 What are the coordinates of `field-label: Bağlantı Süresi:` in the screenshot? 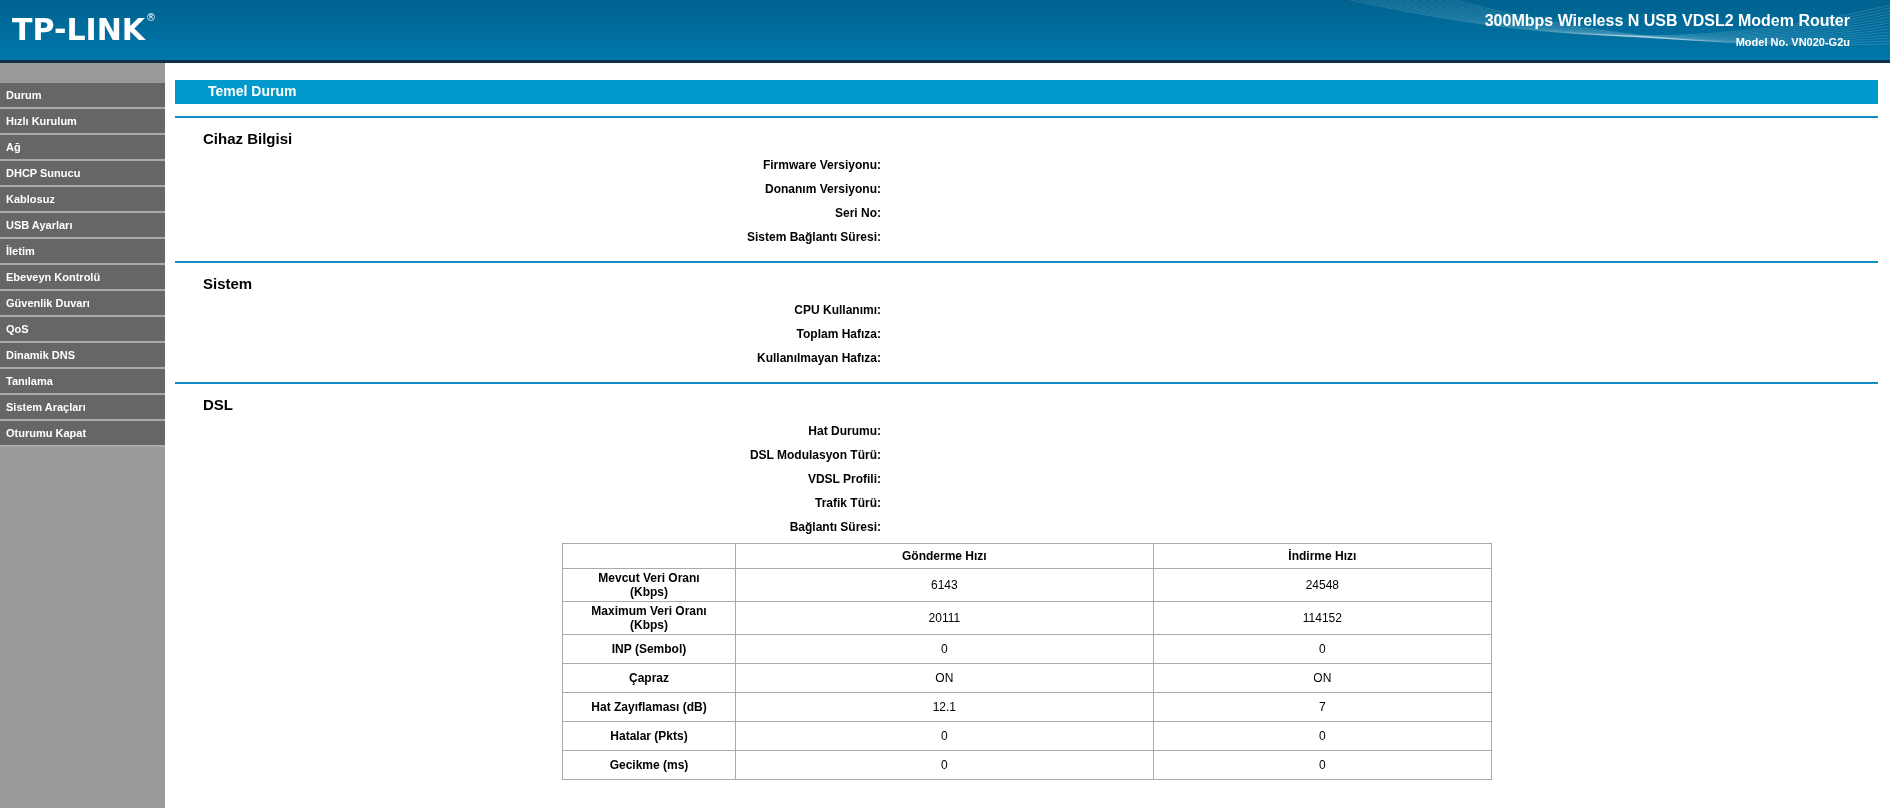 It's located at (834, 527).